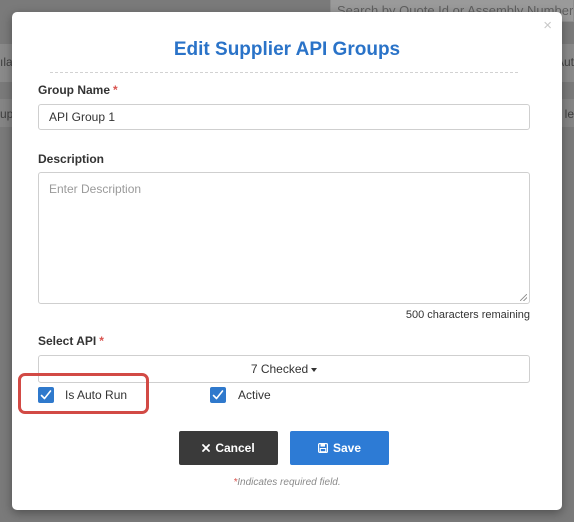 This screenshot has width=574, height=522. What do you see at coordinates (314, 369) in the screenshot?
I see `caret-down-icon` at bounding box center [314, 369].